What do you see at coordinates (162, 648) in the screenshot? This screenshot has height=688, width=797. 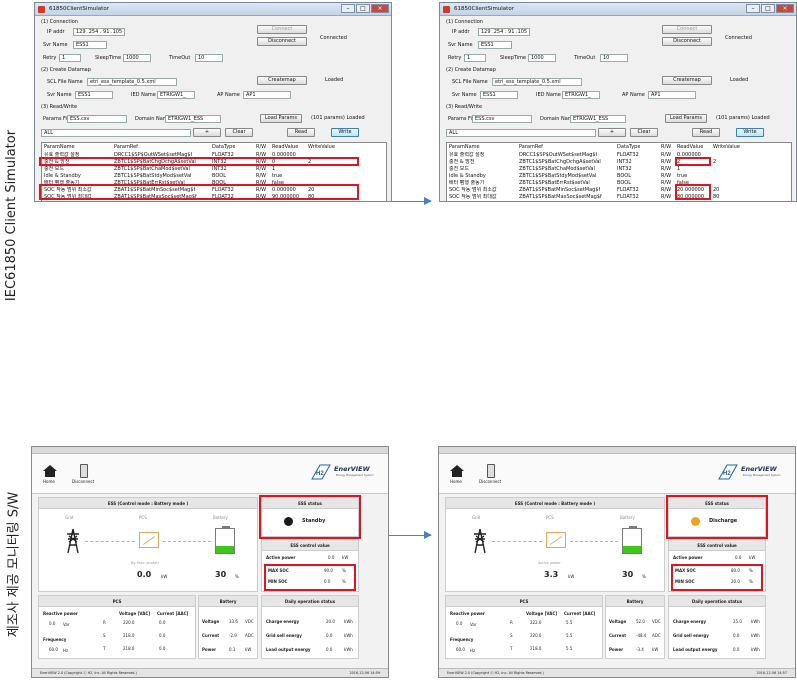 I see `phase-cell: 0.0` at bounding box center [162, 648].